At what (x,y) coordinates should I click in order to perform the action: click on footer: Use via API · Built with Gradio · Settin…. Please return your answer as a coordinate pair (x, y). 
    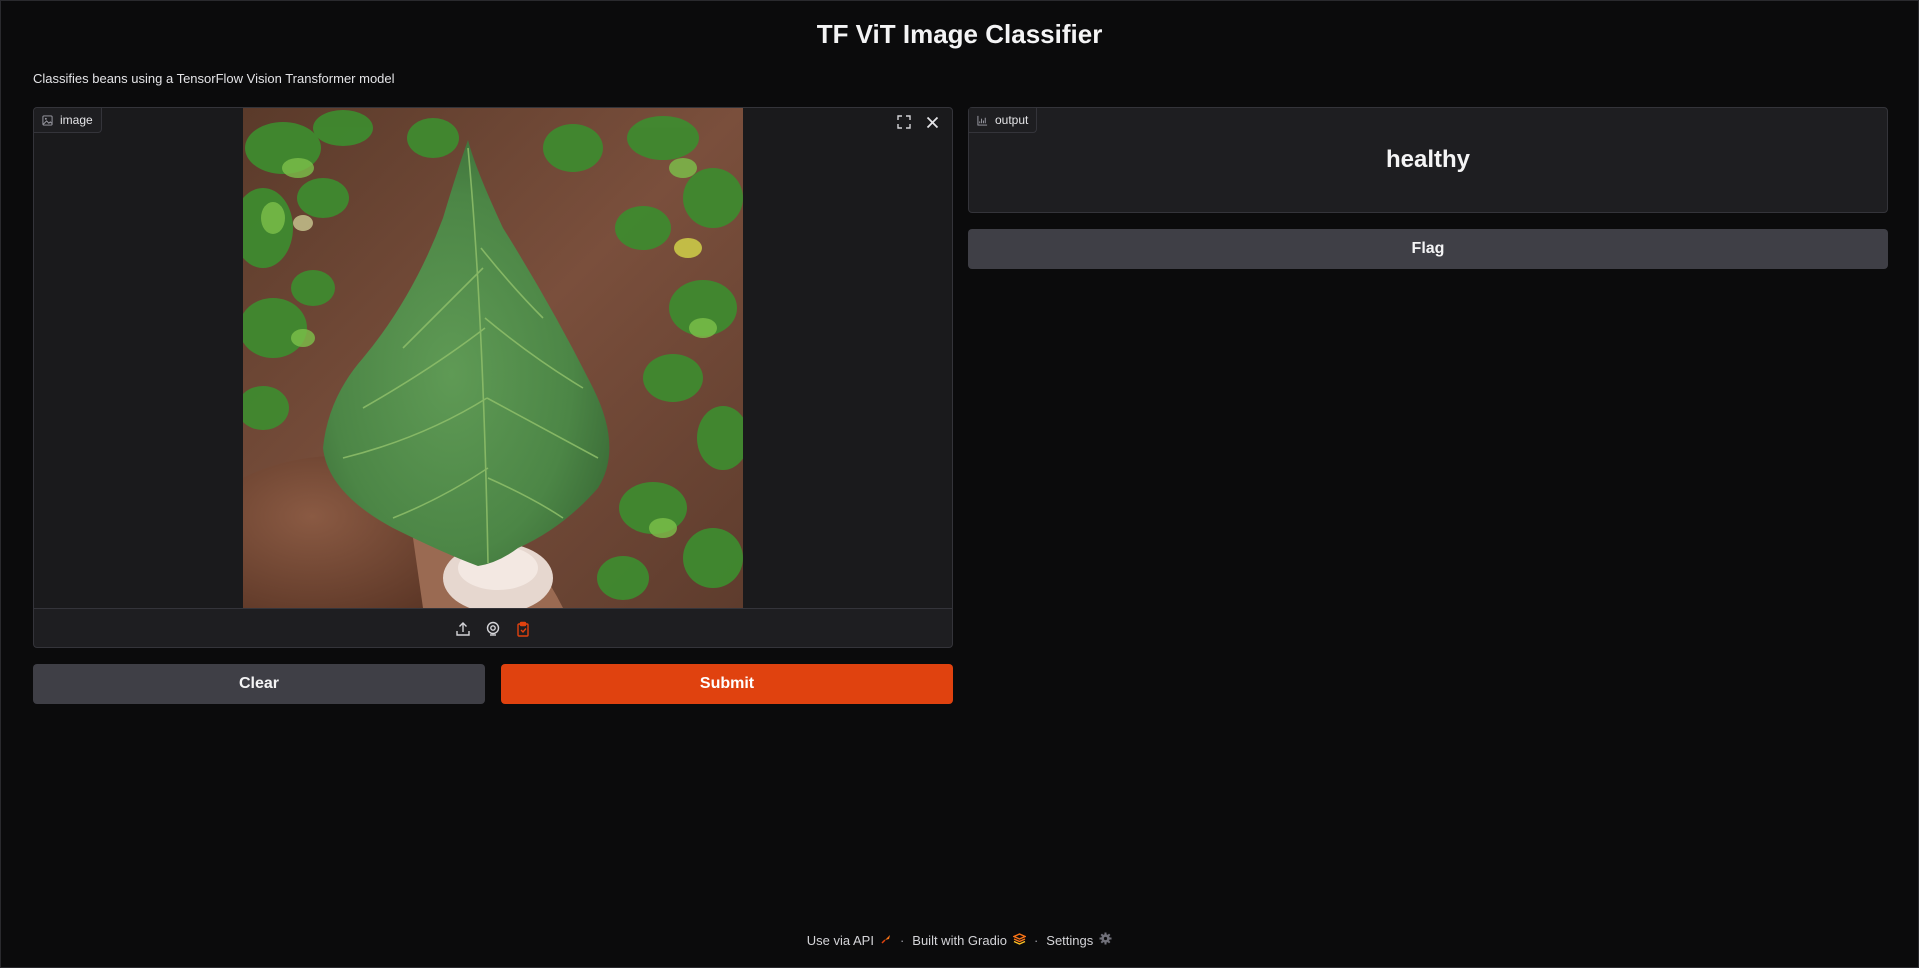
    Looking at the image, I should click on (959, 940).